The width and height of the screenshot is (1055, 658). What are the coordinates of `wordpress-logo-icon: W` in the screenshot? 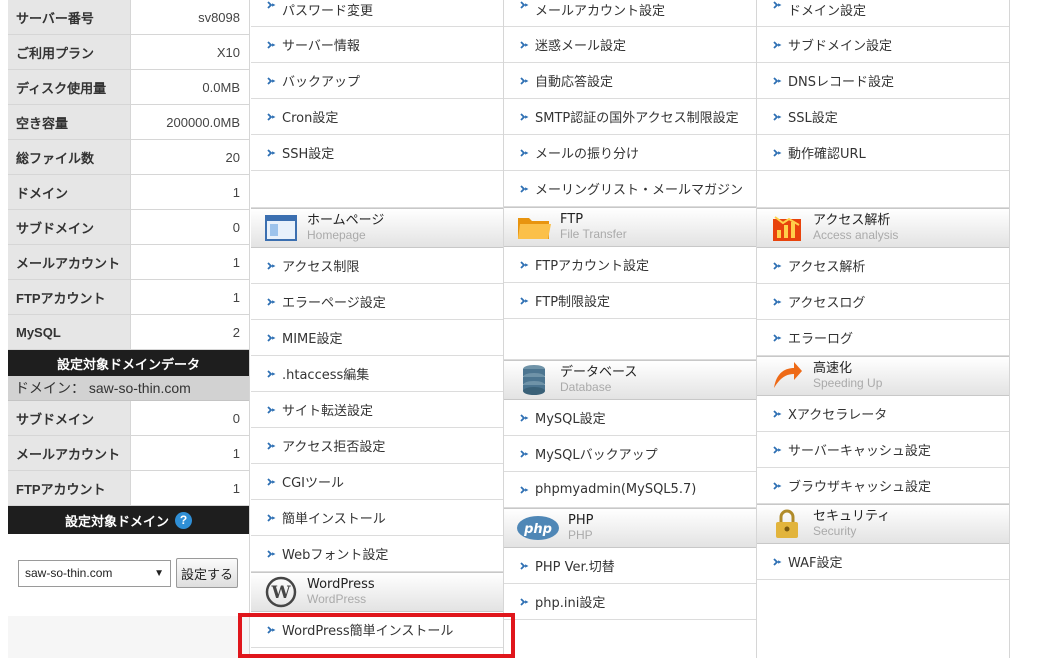 It's located at (281, 592).